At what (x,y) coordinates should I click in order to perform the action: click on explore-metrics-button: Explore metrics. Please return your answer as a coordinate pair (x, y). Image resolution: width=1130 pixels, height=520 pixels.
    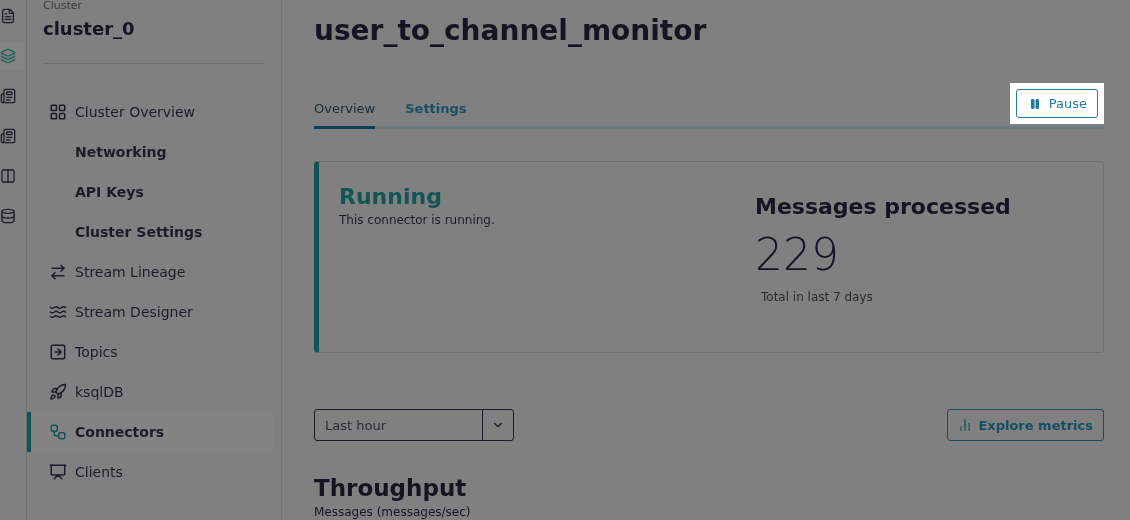
    Looking at the image, I should click on (1025, 425).